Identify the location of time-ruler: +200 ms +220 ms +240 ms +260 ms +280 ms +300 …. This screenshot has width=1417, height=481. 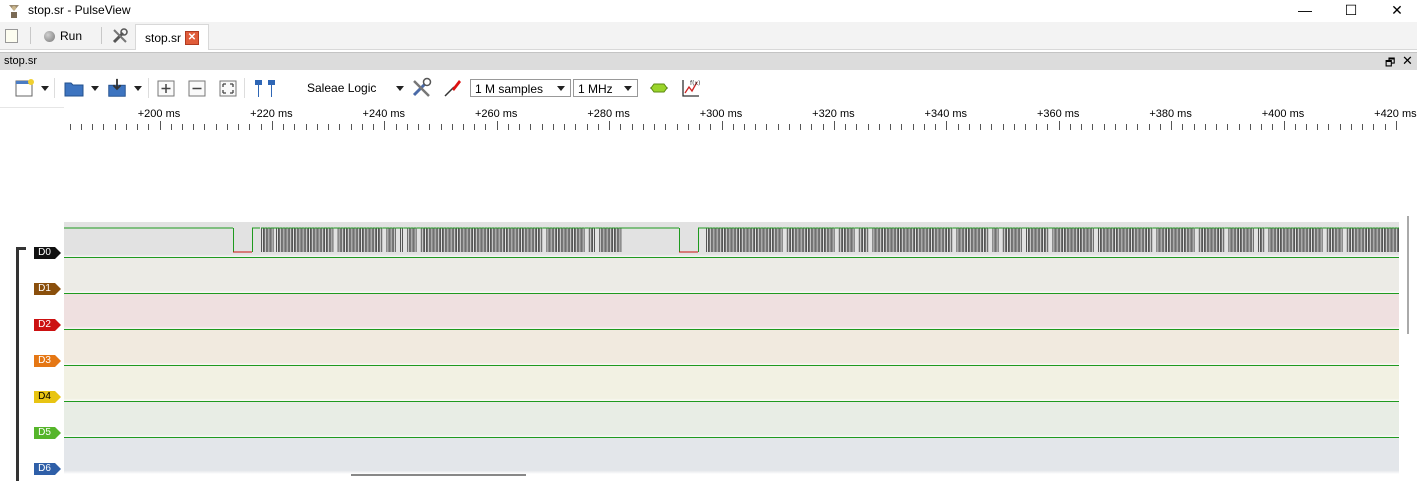
(740, 119).